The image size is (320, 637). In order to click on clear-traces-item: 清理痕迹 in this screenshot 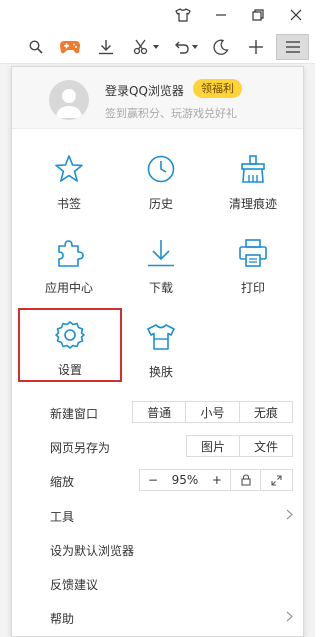, I will do `click(253, 177)`.